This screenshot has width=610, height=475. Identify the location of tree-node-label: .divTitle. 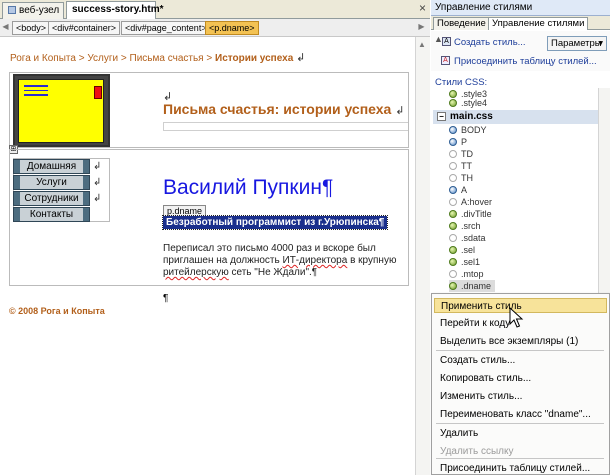
(476, 214).